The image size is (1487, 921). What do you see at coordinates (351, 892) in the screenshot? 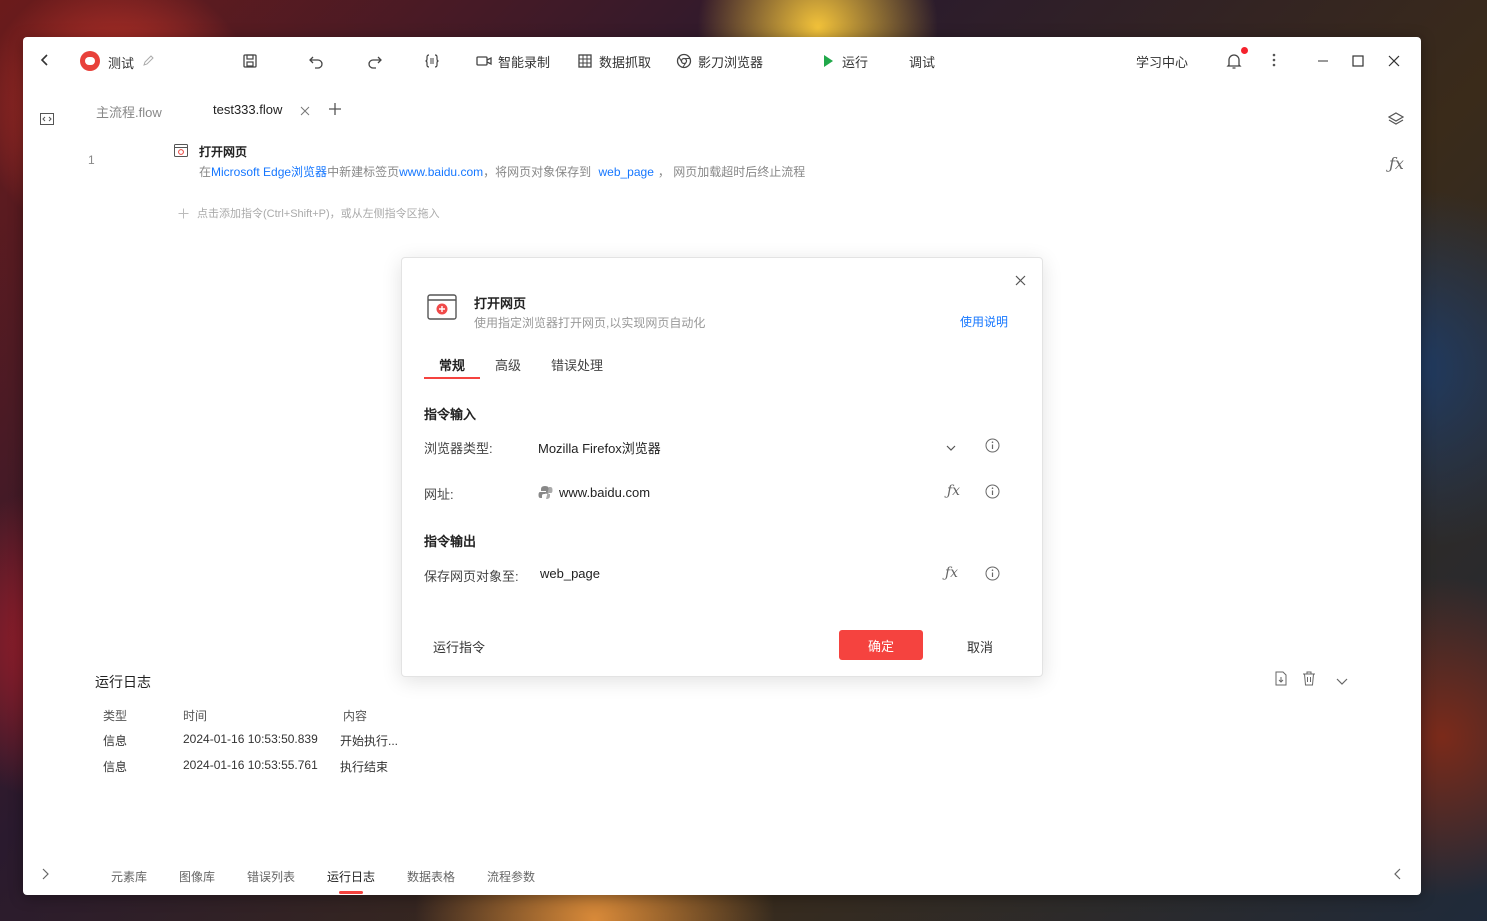
I see `bottom-tab-active-indicator` at bounding box center [351, 892].